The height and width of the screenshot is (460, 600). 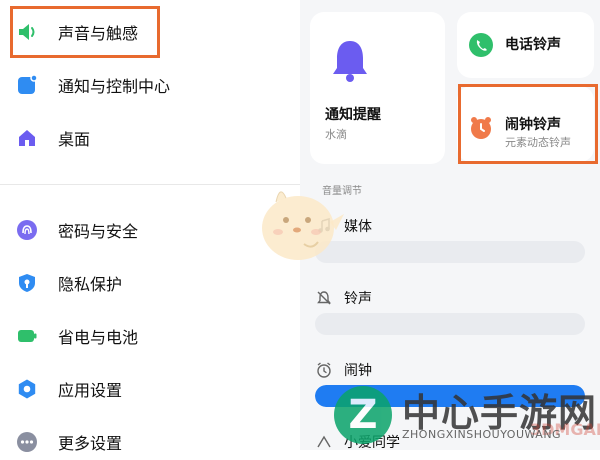 I want to click on highlight-frame-sound, so click(x=85, y=32).